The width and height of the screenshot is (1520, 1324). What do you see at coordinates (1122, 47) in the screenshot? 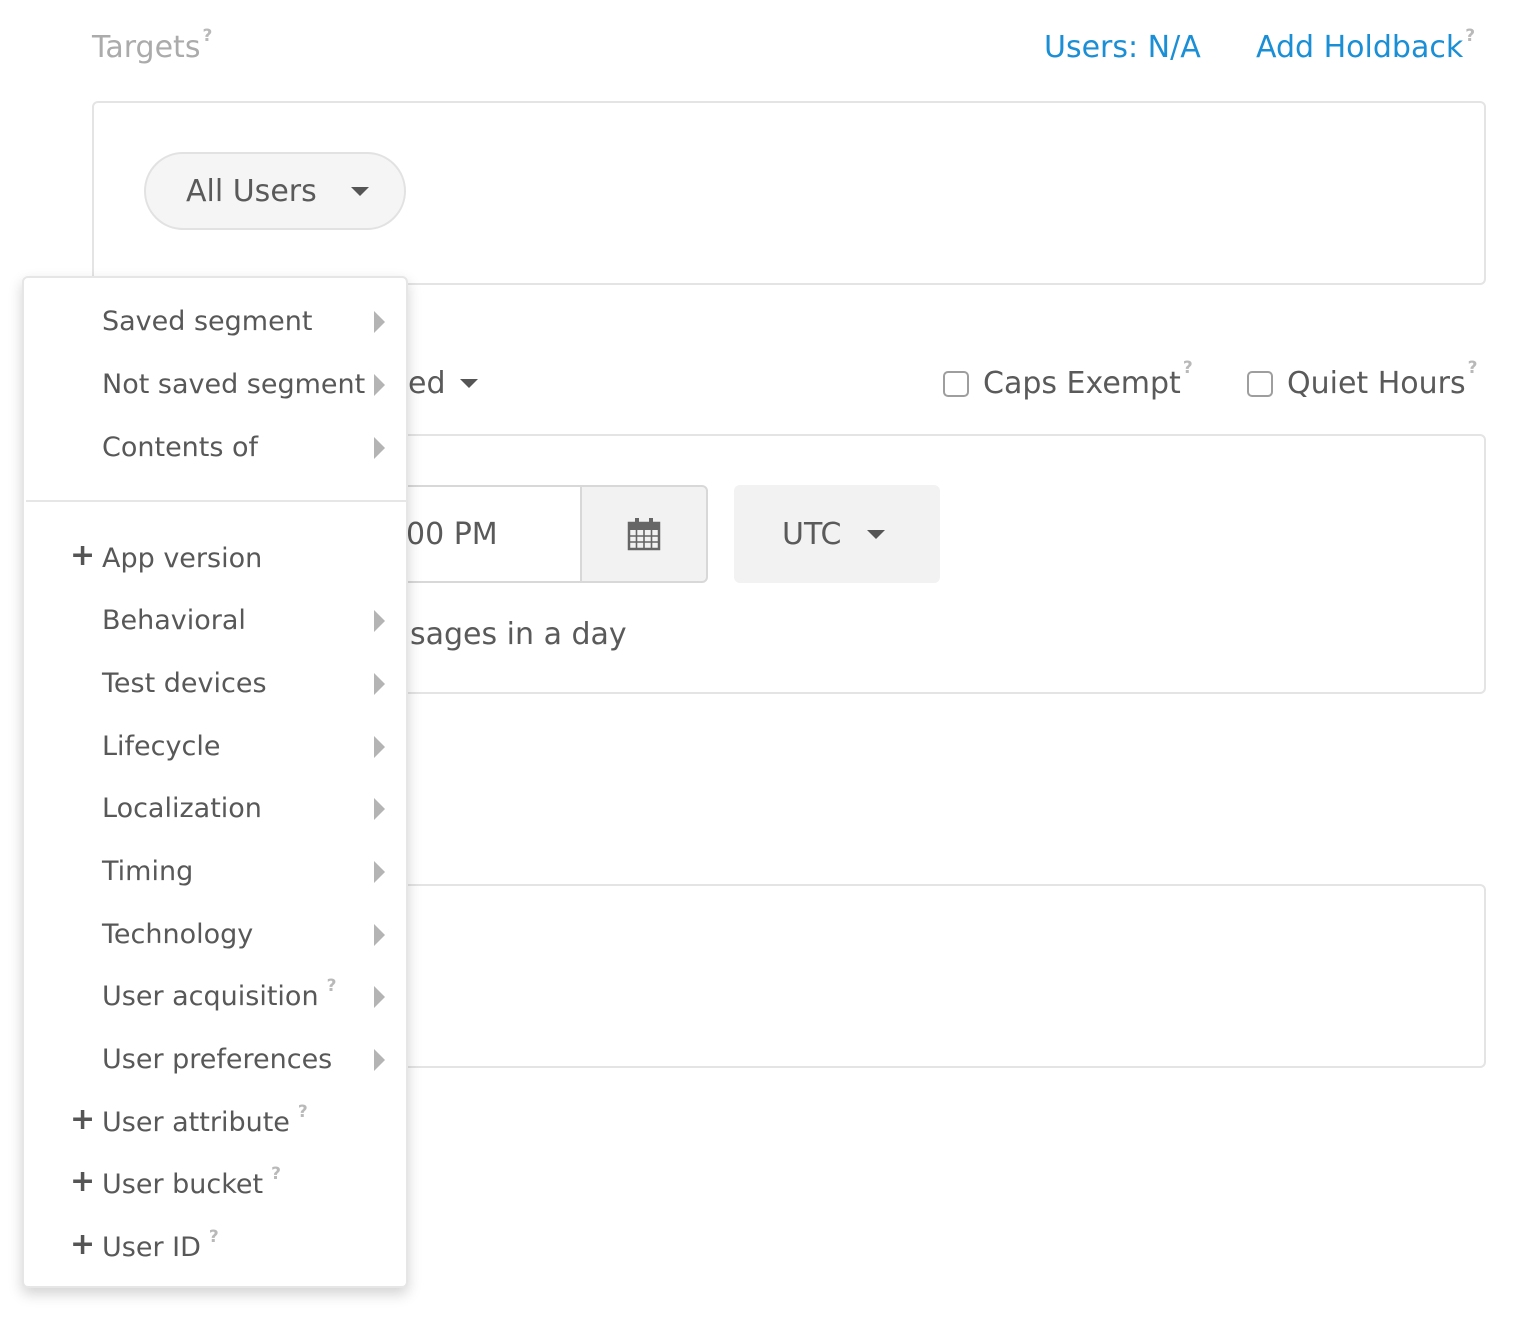
I see `users-count-link: Users: N/A` at bounding box center [1122, 47].